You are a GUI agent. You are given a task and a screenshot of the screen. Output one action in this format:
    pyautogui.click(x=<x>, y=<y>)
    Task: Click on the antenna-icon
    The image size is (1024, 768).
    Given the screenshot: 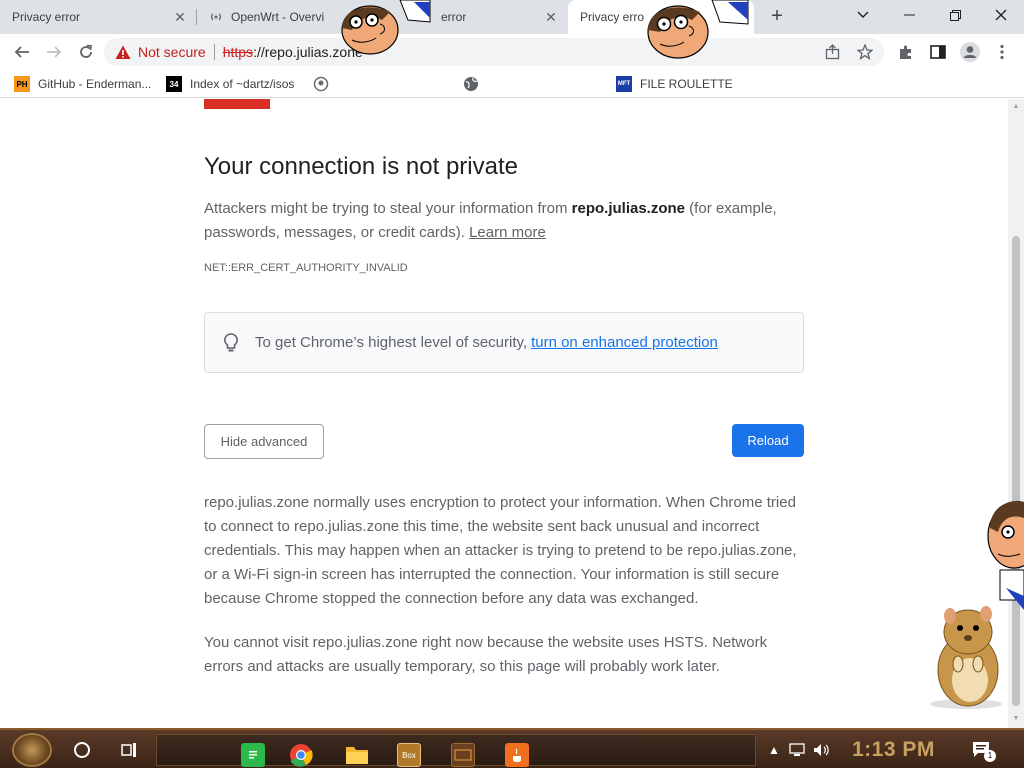 What is the action you would take?
    pyautogui.click(x=216, y=17)
    